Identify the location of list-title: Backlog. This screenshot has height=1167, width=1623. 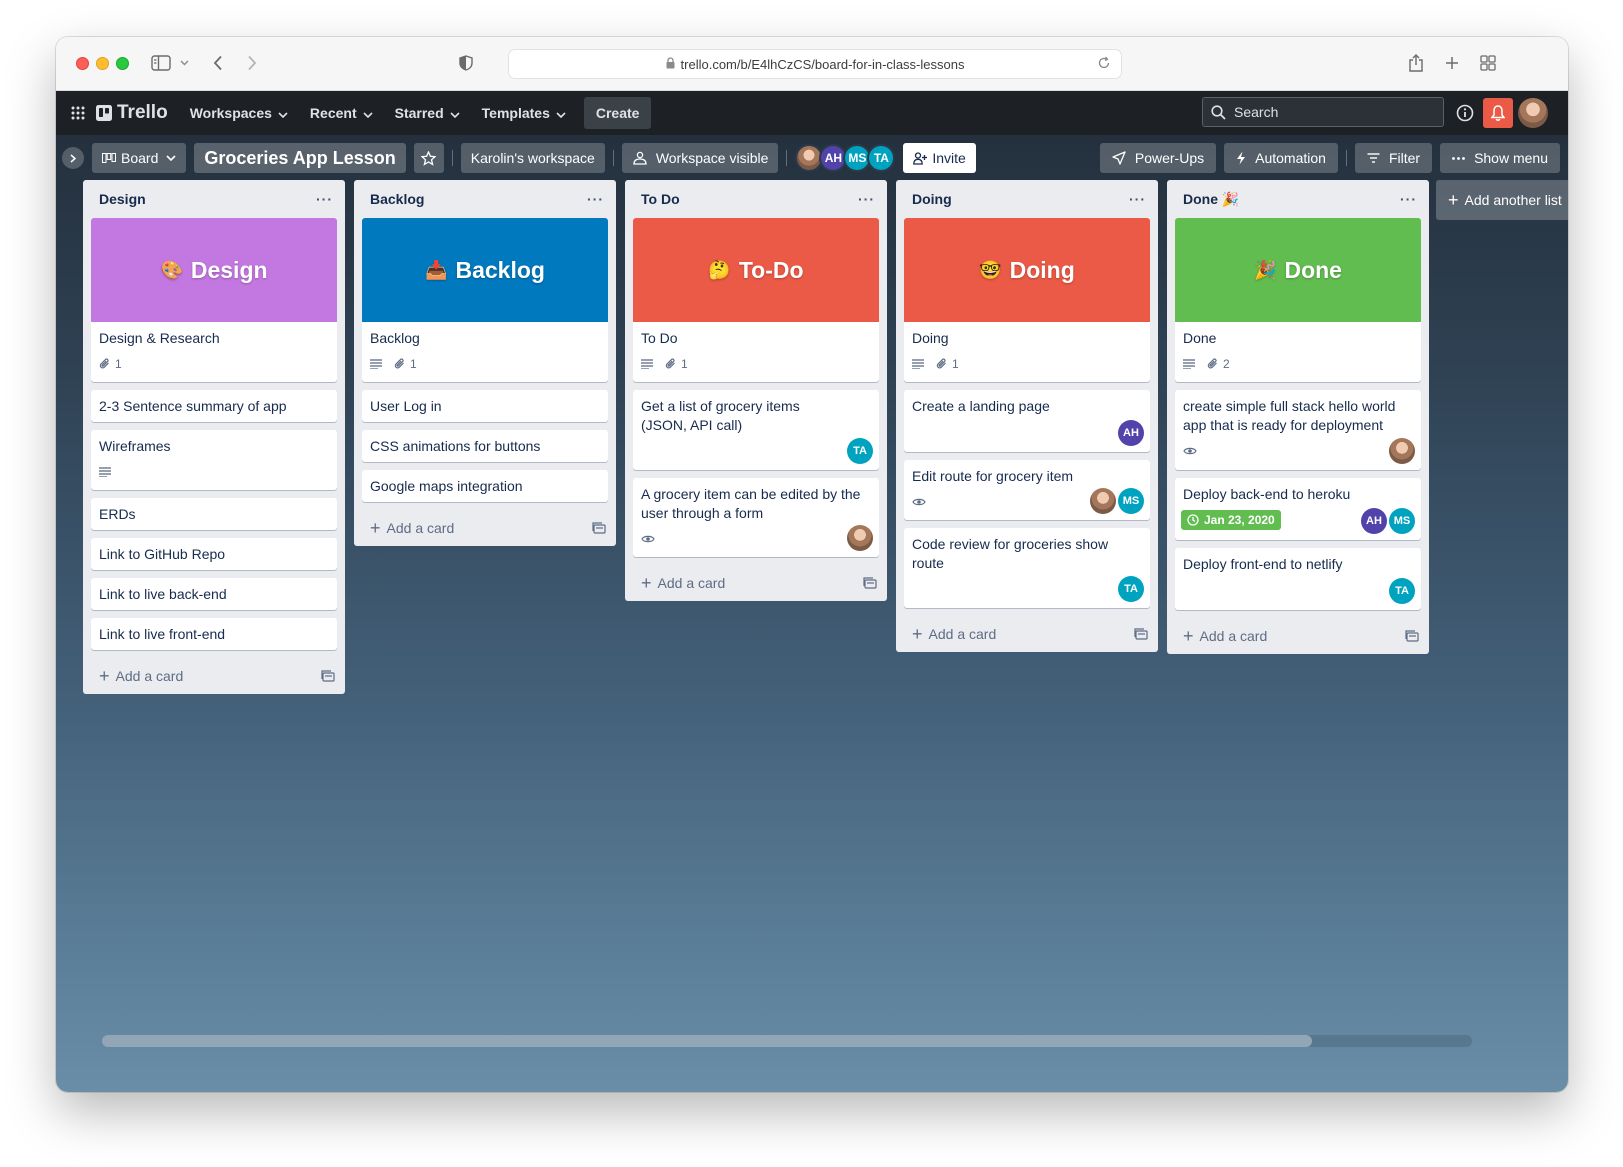
(397, 199).